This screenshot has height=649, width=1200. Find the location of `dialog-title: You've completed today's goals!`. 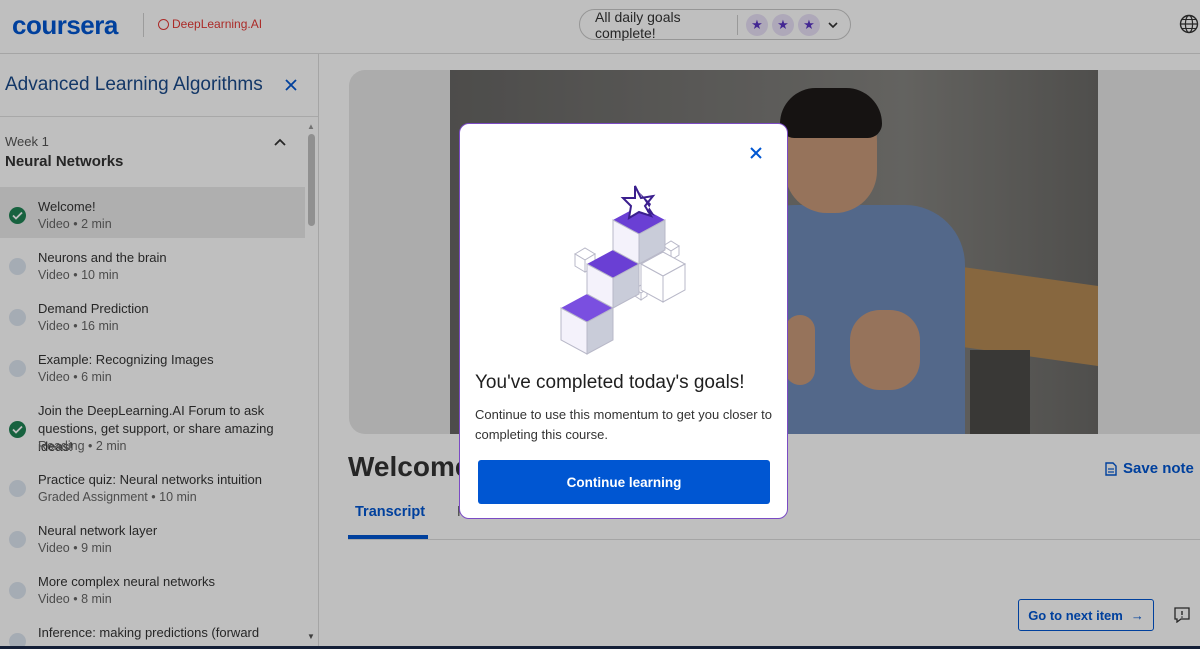

dialog-title: You've completed today's goals! is located at coordinates (610, 382).